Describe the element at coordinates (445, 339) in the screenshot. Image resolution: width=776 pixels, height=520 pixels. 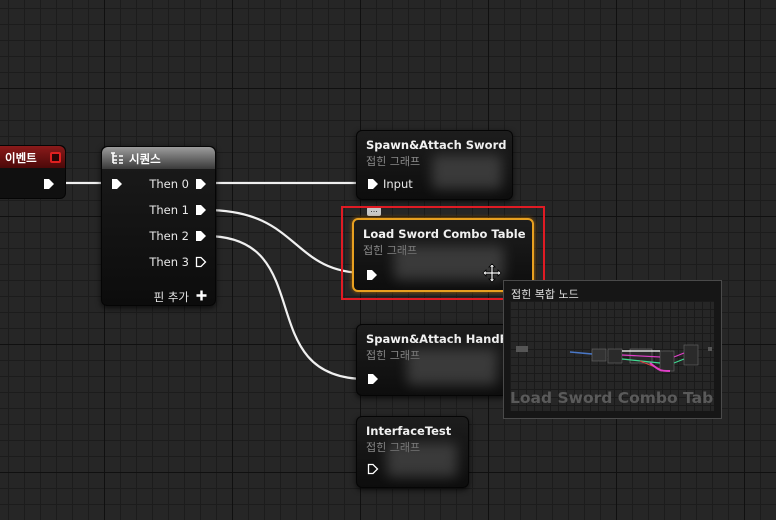
I see `node-title: Spawn&Attach HandFire` at that location.